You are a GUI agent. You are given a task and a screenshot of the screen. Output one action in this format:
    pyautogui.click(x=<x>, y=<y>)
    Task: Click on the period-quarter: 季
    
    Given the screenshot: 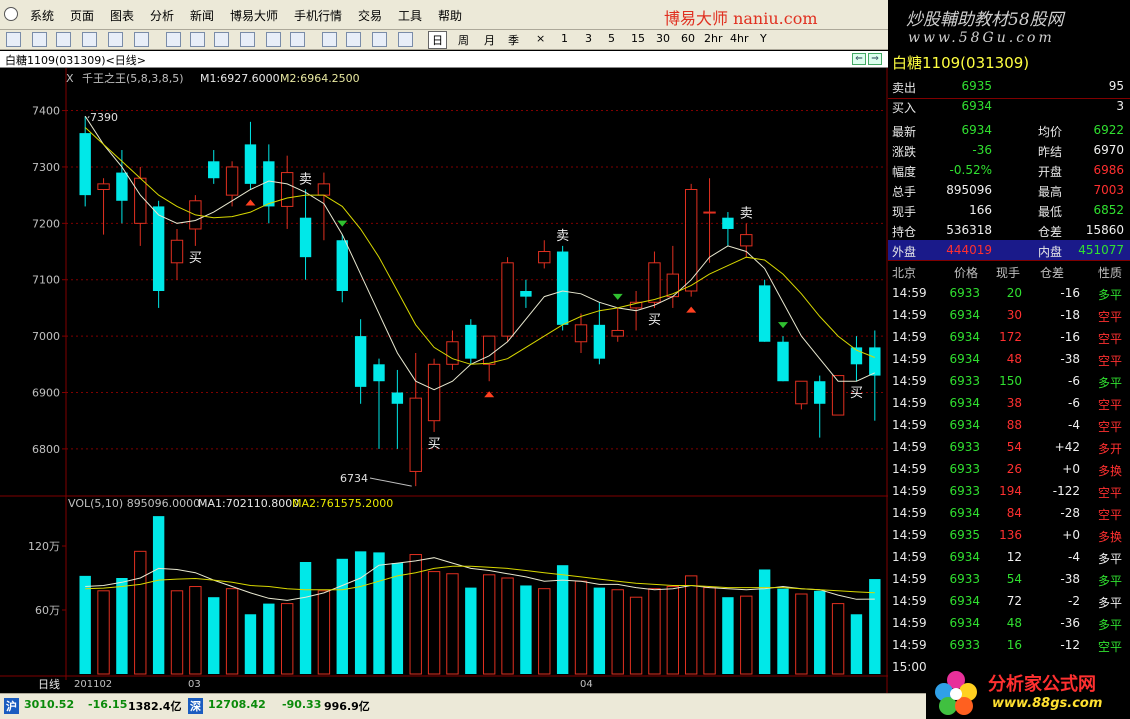 What is the action you would take?
    pyautogui.click(x=513, y=40)
    